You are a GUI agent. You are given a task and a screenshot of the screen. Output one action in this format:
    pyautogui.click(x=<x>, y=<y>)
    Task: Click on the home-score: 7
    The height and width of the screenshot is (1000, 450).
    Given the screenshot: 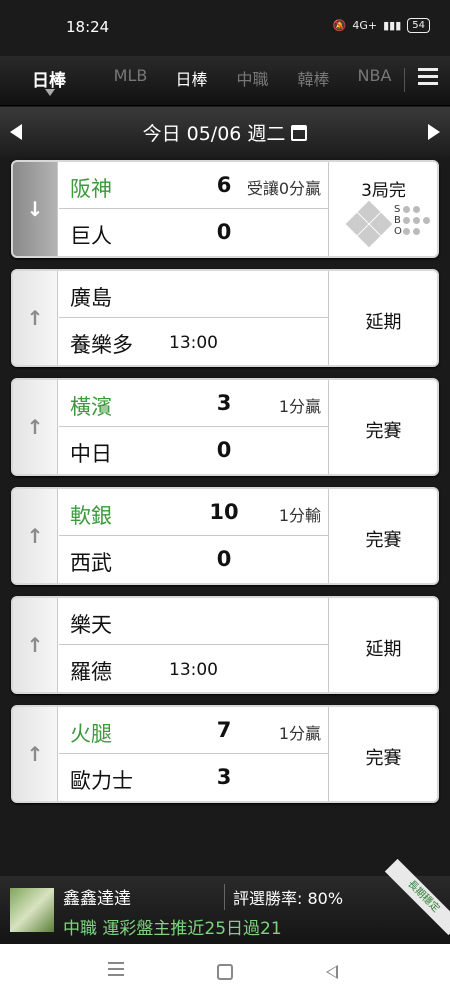 What is the action you would take?
    pyautogui.click(x=224, y=730)
    